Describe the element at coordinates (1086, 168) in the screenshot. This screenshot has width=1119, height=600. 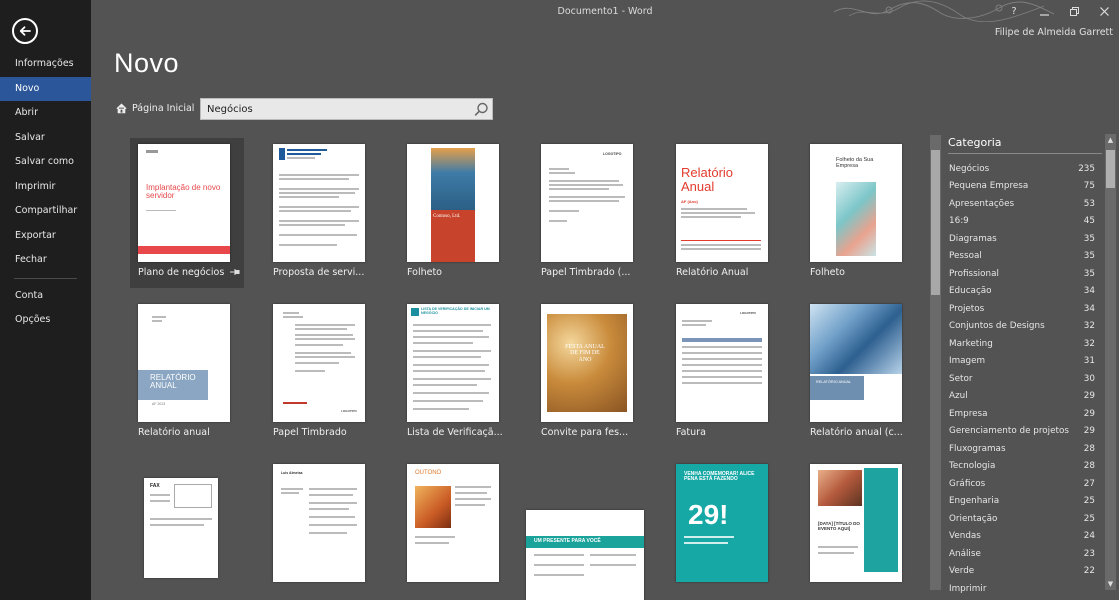
I see `category-count: 235` at that location.